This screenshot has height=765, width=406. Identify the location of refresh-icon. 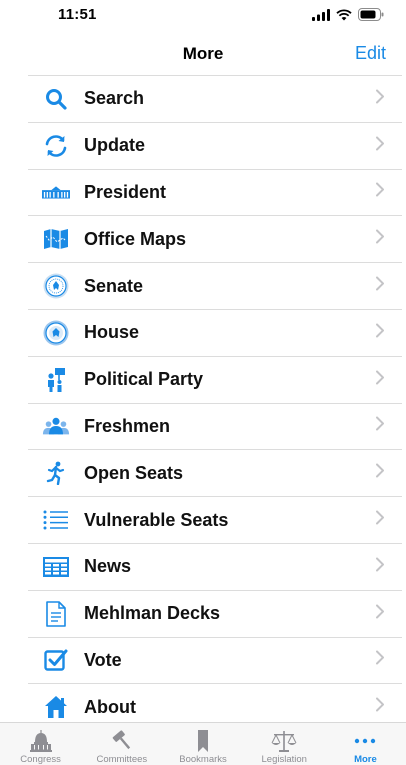
(56, 146).